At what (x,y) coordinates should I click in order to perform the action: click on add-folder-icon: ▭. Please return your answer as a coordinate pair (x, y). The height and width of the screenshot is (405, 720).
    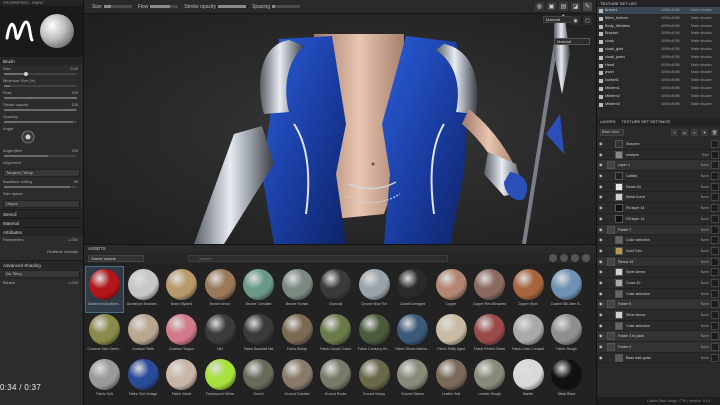
    Looking at the image, I should click on (684, 132).